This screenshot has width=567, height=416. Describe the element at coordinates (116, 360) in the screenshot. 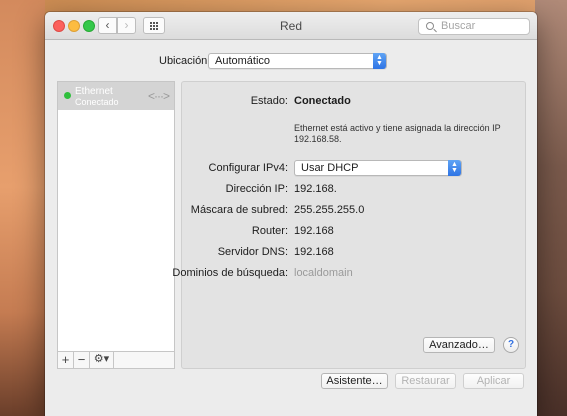

I see `service-list-toolbar: + − ⚙▾` at that location.